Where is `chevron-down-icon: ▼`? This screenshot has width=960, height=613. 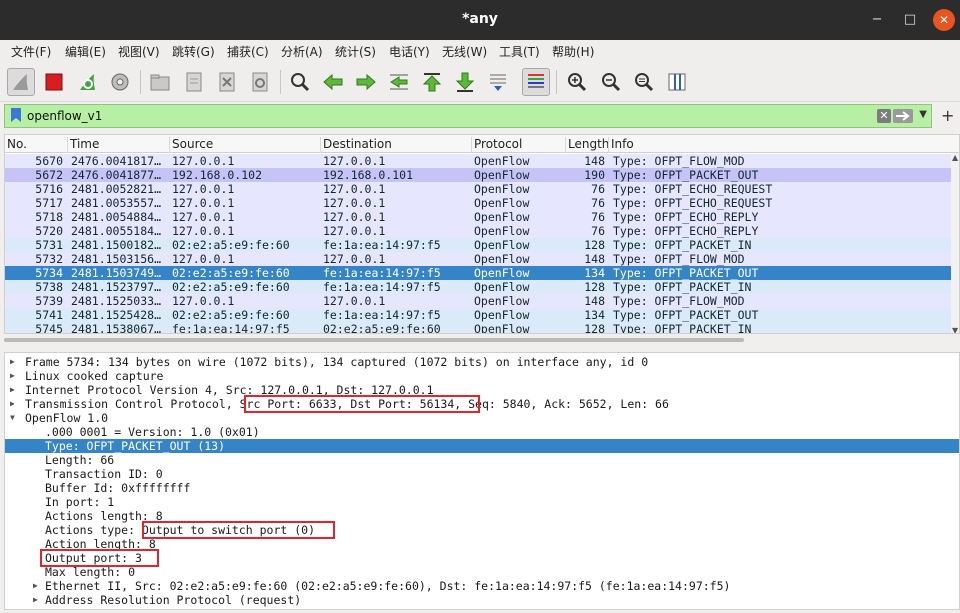
chevron-down-icon: ▼ is located at coordinates (923, 114).